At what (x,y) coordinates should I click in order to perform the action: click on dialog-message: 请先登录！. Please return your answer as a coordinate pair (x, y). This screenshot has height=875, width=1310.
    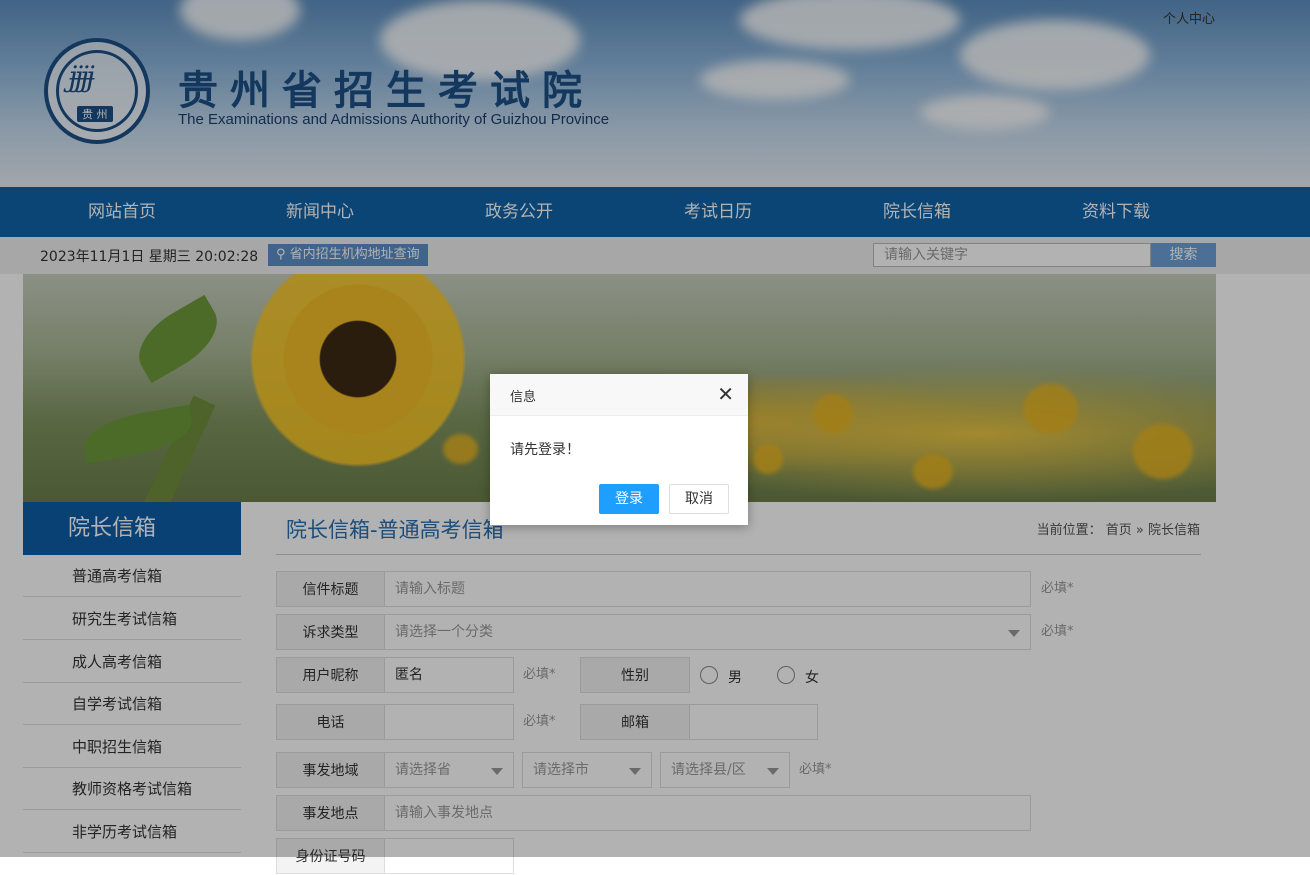
    Looking at the image, I should click on (545, 450).